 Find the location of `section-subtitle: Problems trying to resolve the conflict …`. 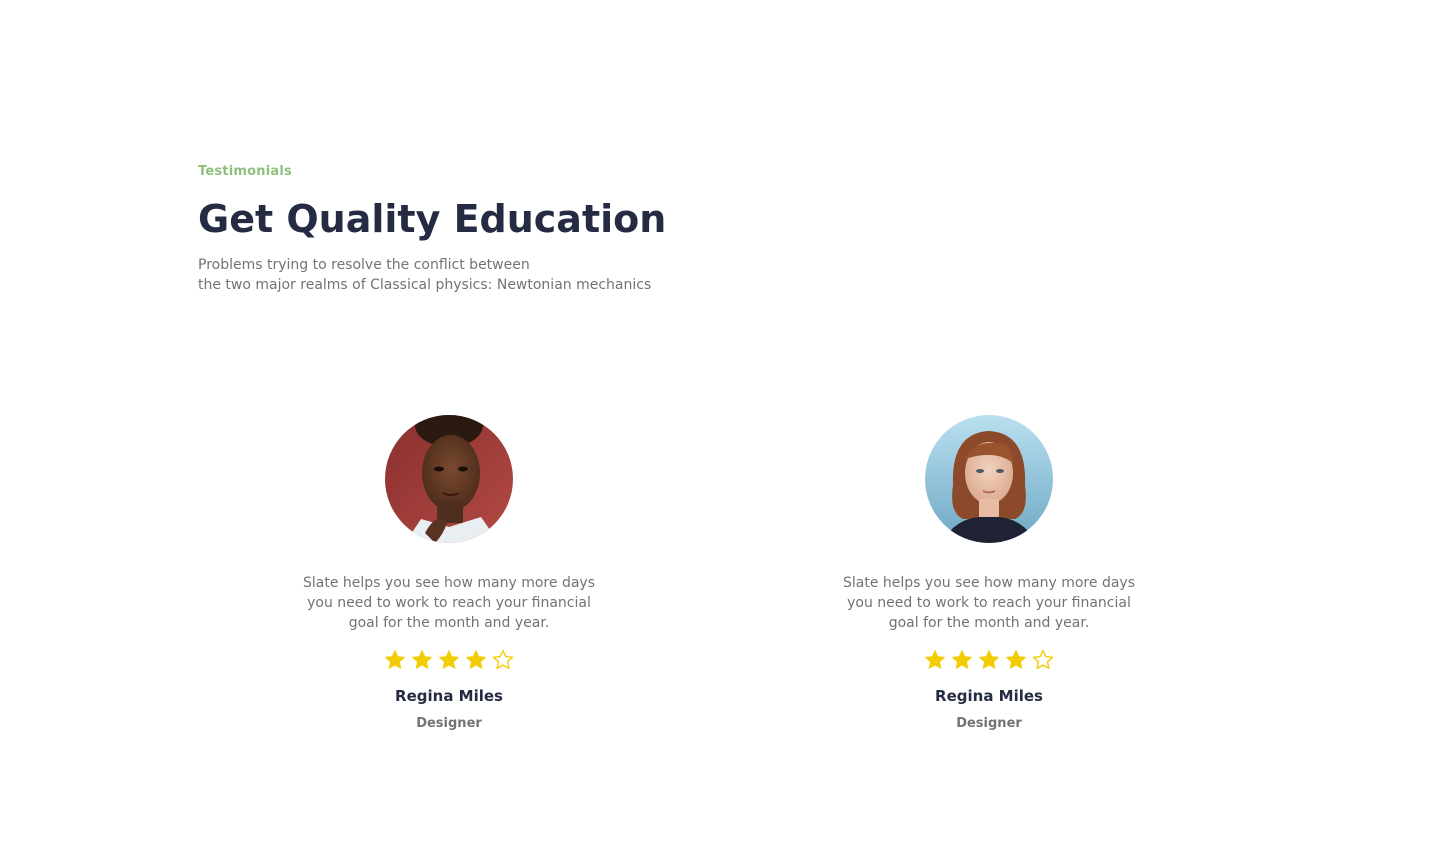

section-subtitle: Problems trying to resolve the conflict … is located at coordinates (458, 275).